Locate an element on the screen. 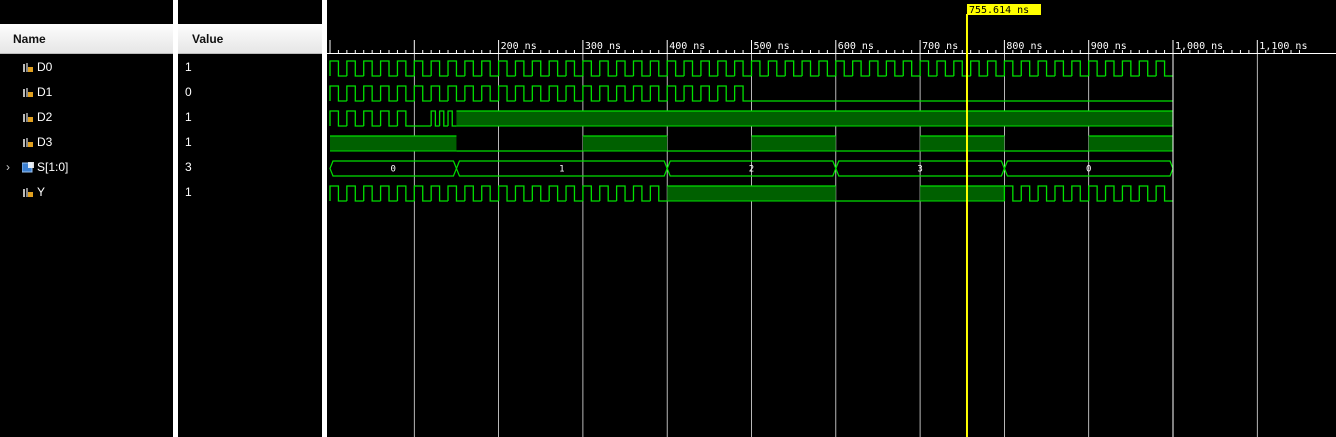  bus-value-label: 3 is located at coordinates (919, 170).